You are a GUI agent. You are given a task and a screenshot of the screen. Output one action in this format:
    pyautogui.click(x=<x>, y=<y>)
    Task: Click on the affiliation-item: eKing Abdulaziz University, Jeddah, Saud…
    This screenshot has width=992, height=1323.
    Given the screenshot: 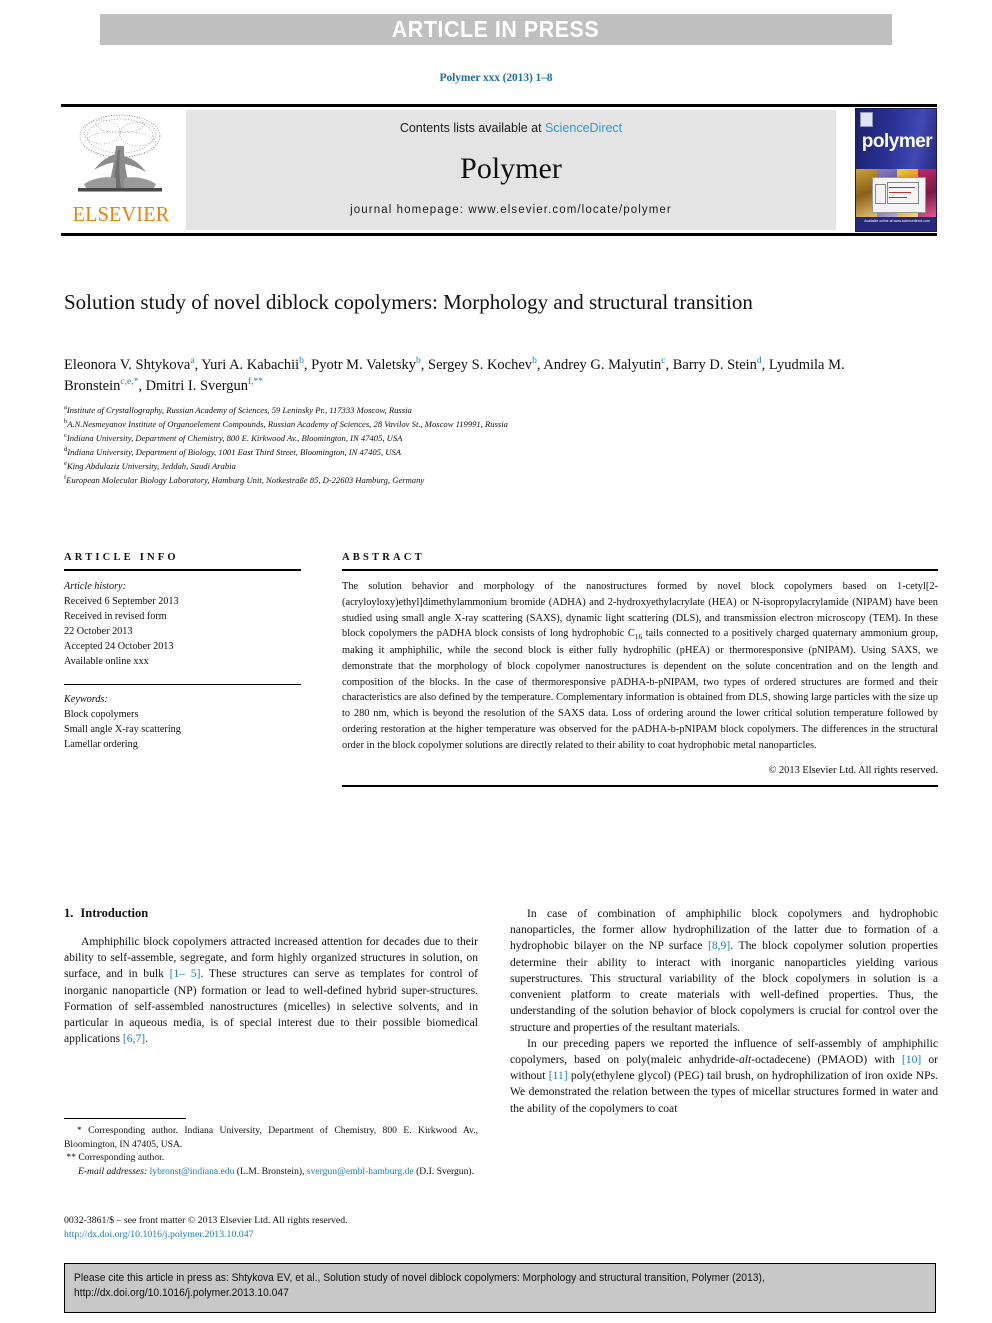 What is the action you would take?
    pyautogui.click(x=474, y=467)
    